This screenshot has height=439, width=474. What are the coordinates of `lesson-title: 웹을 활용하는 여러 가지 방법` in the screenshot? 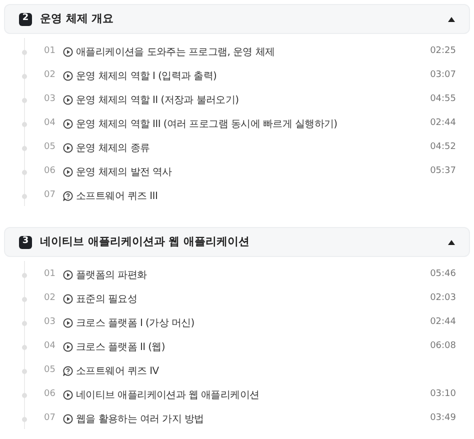 It's located at (140, 419).